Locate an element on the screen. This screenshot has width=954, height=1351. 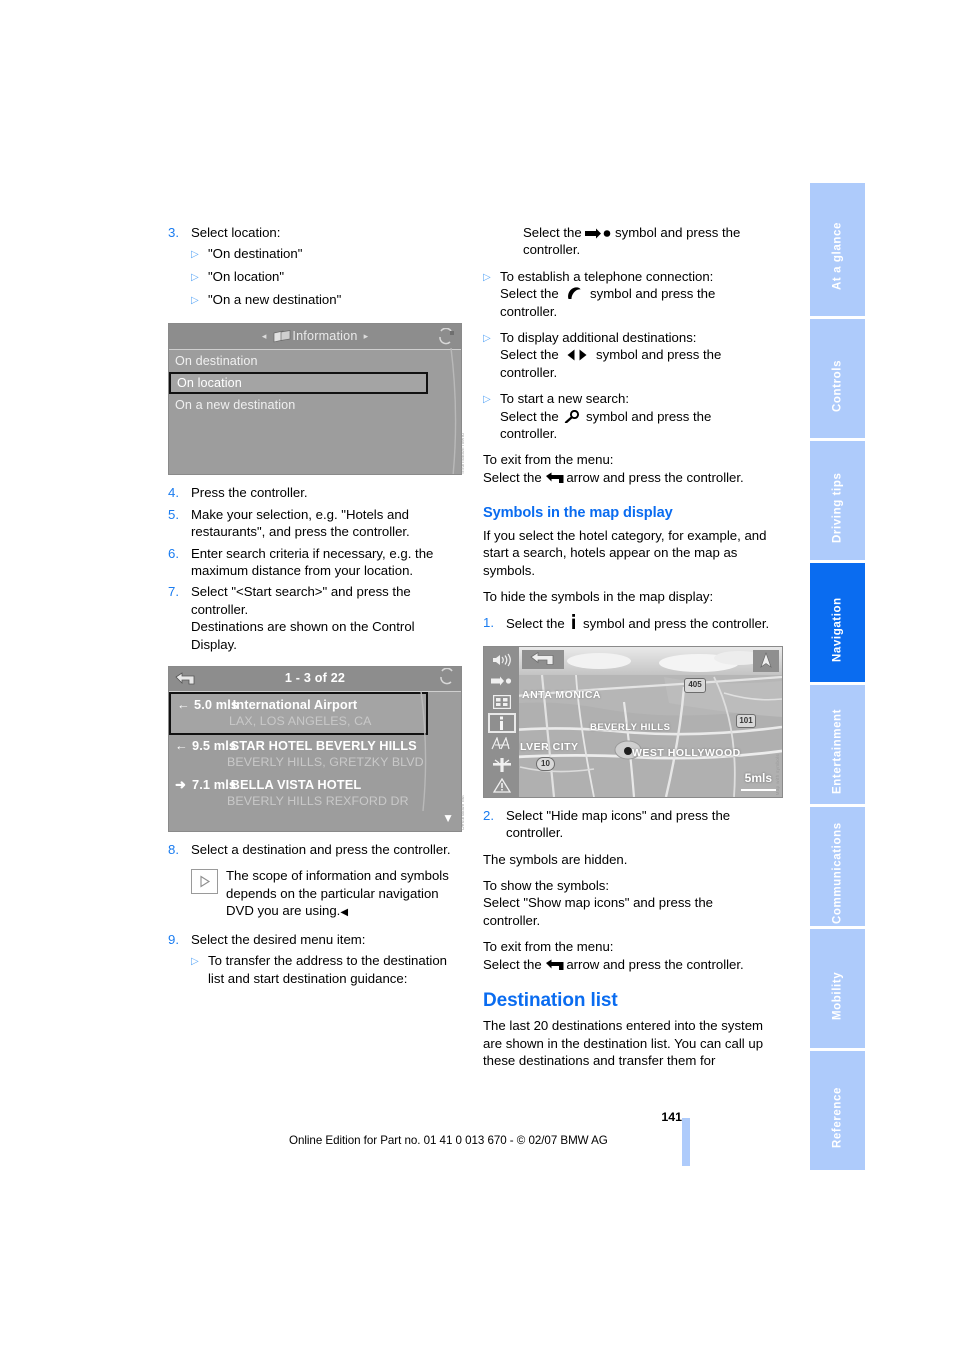
tab-driving-tips: Driving tips is located at coordinates (837, 500).